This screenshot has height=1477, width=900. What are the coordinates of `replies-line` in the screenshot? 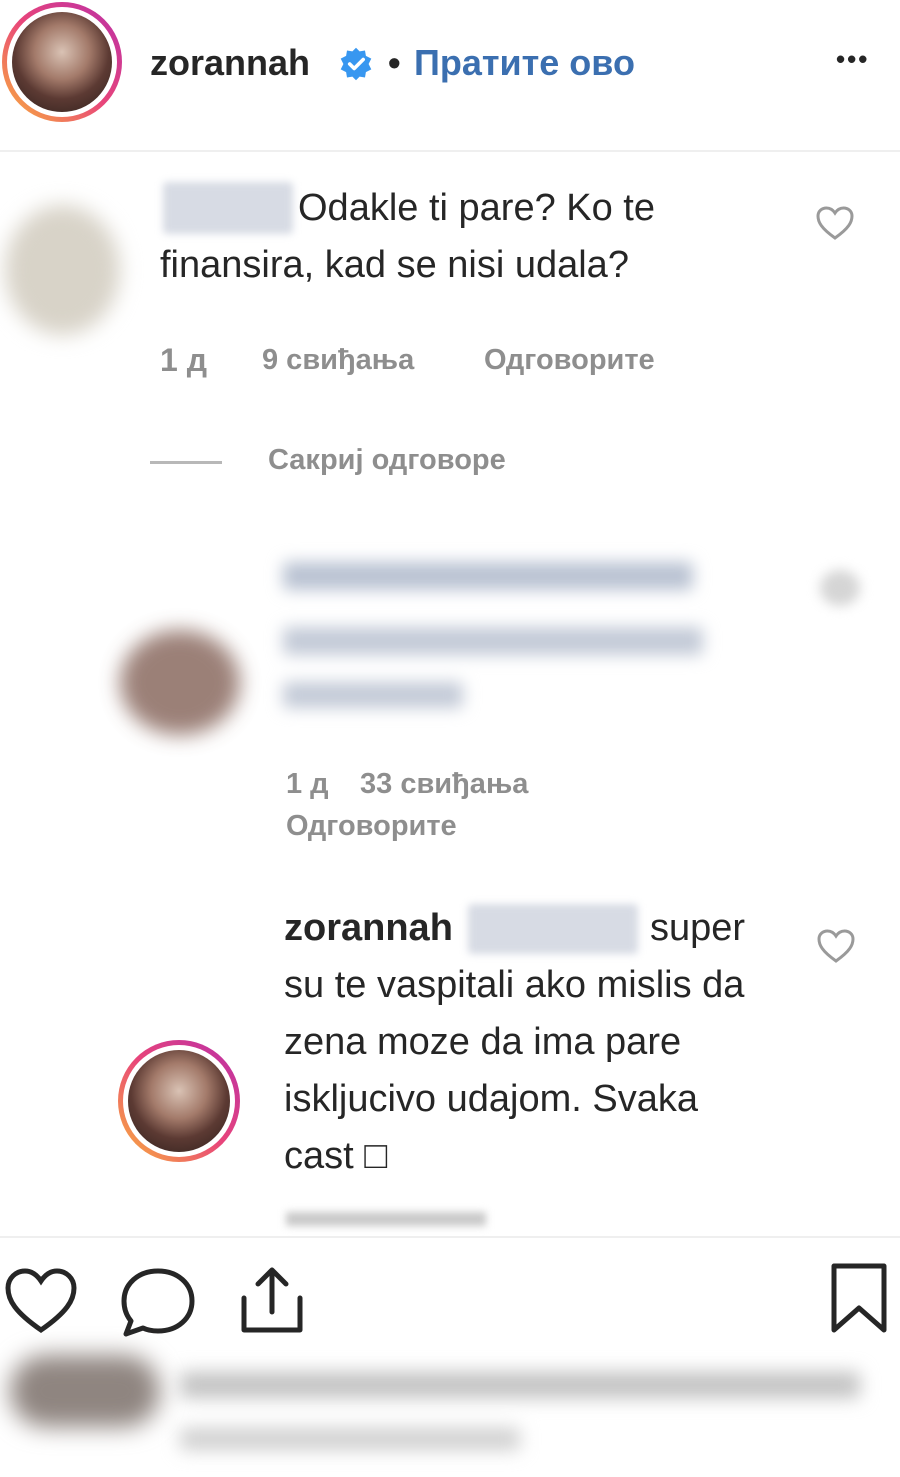 It's located at (186, 462).